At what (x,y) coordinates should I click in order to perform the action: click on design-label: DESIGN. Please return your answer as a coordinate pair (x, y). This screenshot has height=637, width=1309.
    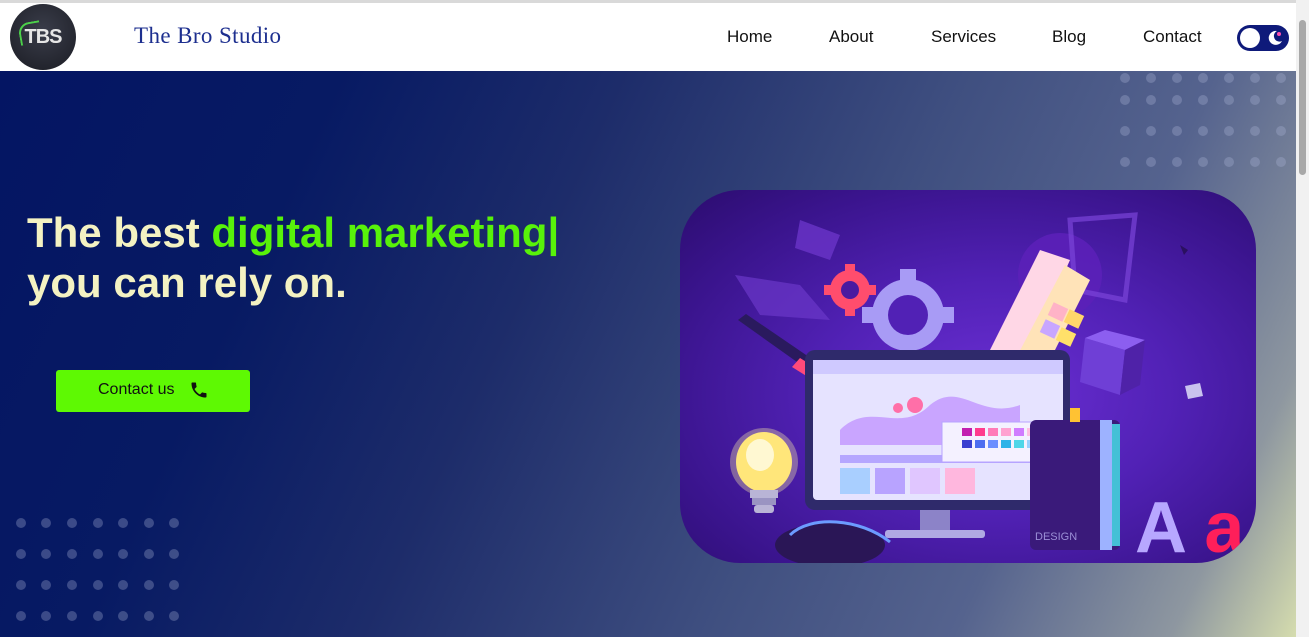
    Looking at the image, I should click on (1056, 537).